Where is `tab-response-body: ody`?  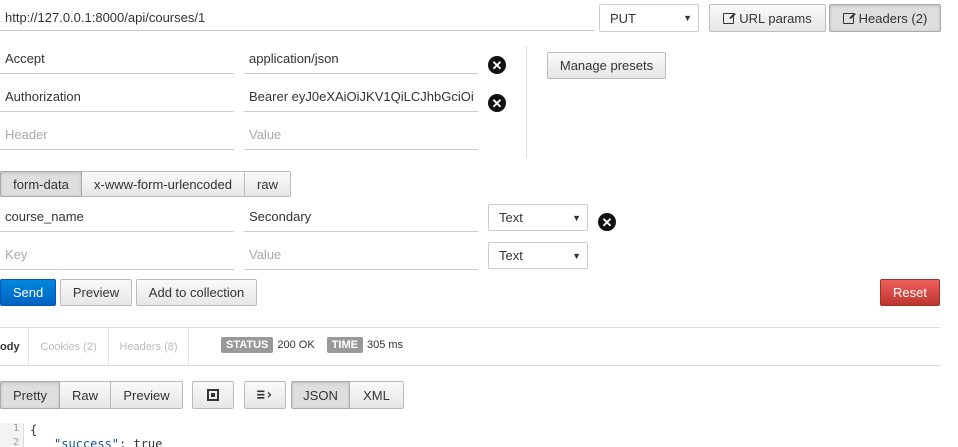 tab-response-body: ody is located at coordinates (14, 347).